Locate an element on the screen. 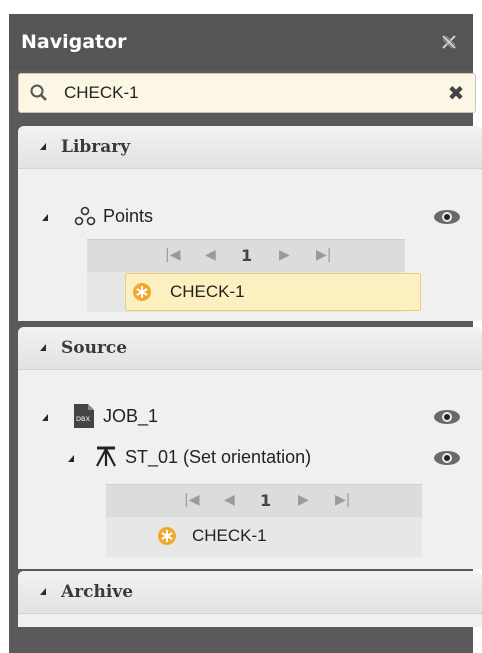  source-header-label: Source is located at coordinates (94, 348).